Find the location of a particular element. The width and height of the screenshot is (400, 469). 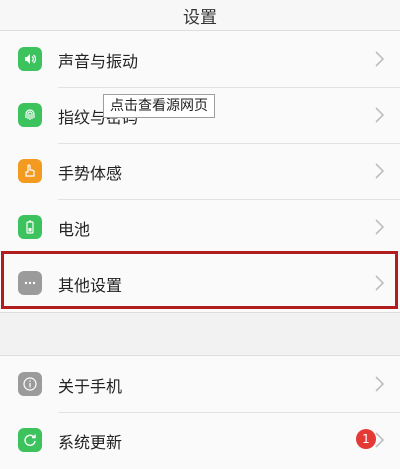

update-icon is located at coordinates (30, 440).